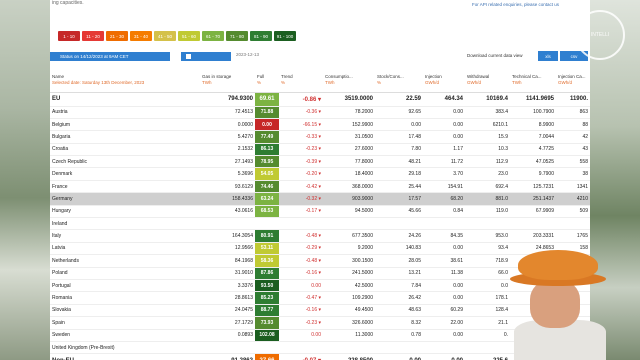 Image resolution: width=640 pixels, height=360 pixels. Describe the element at coordinates (227, 125) in the screenshot. I see `gas-value: 0.0000` at that location.